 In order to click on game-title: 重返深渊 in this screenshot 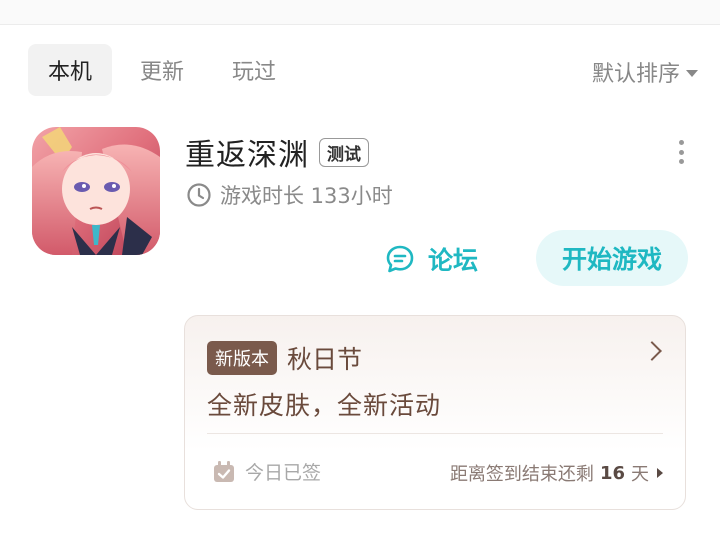, I will do `click(247, 152)`.